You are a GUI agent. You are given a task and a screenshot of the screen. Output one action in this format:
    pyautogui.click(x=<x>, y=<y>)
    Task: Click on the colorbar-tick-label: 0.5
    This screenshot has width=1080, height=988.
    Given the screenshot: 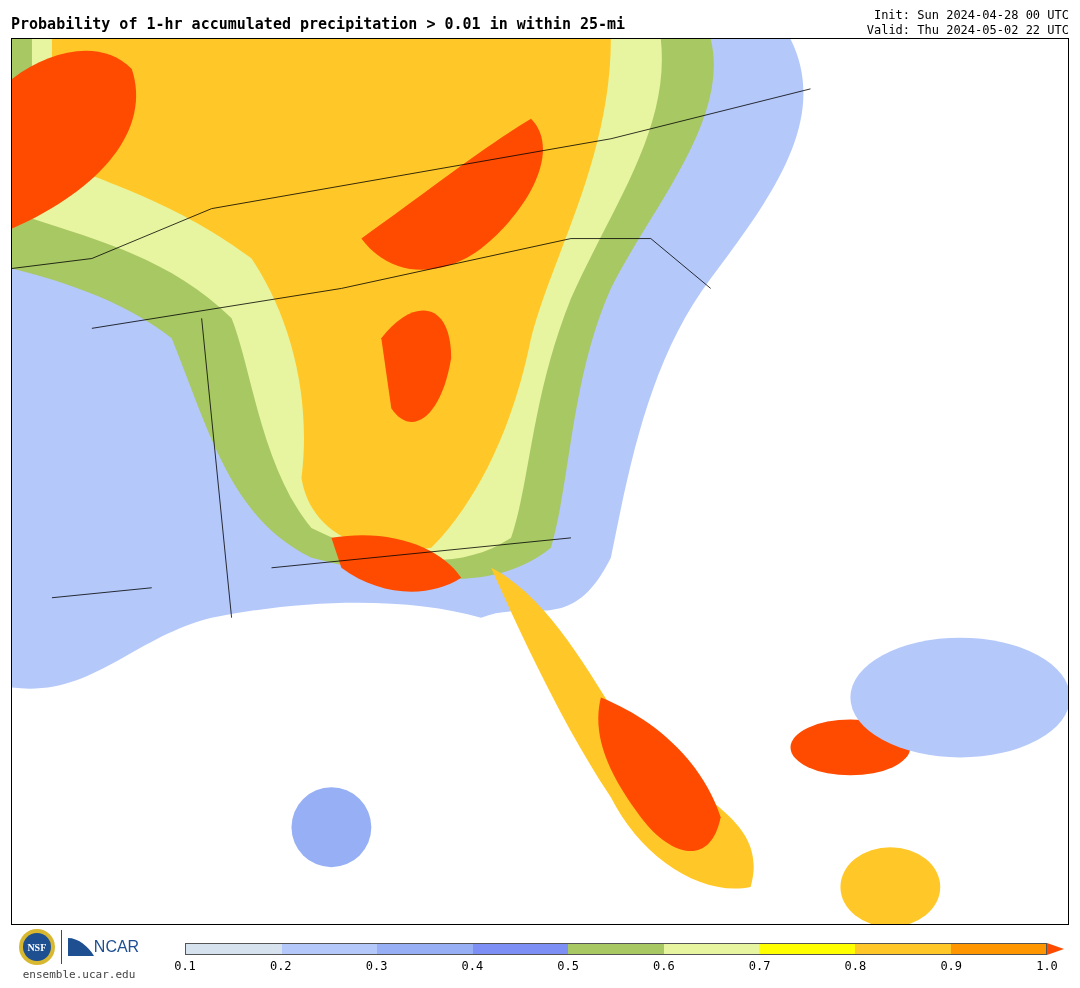 What is the action you would take?
    pyautogui.click(x=568, y=966)
    